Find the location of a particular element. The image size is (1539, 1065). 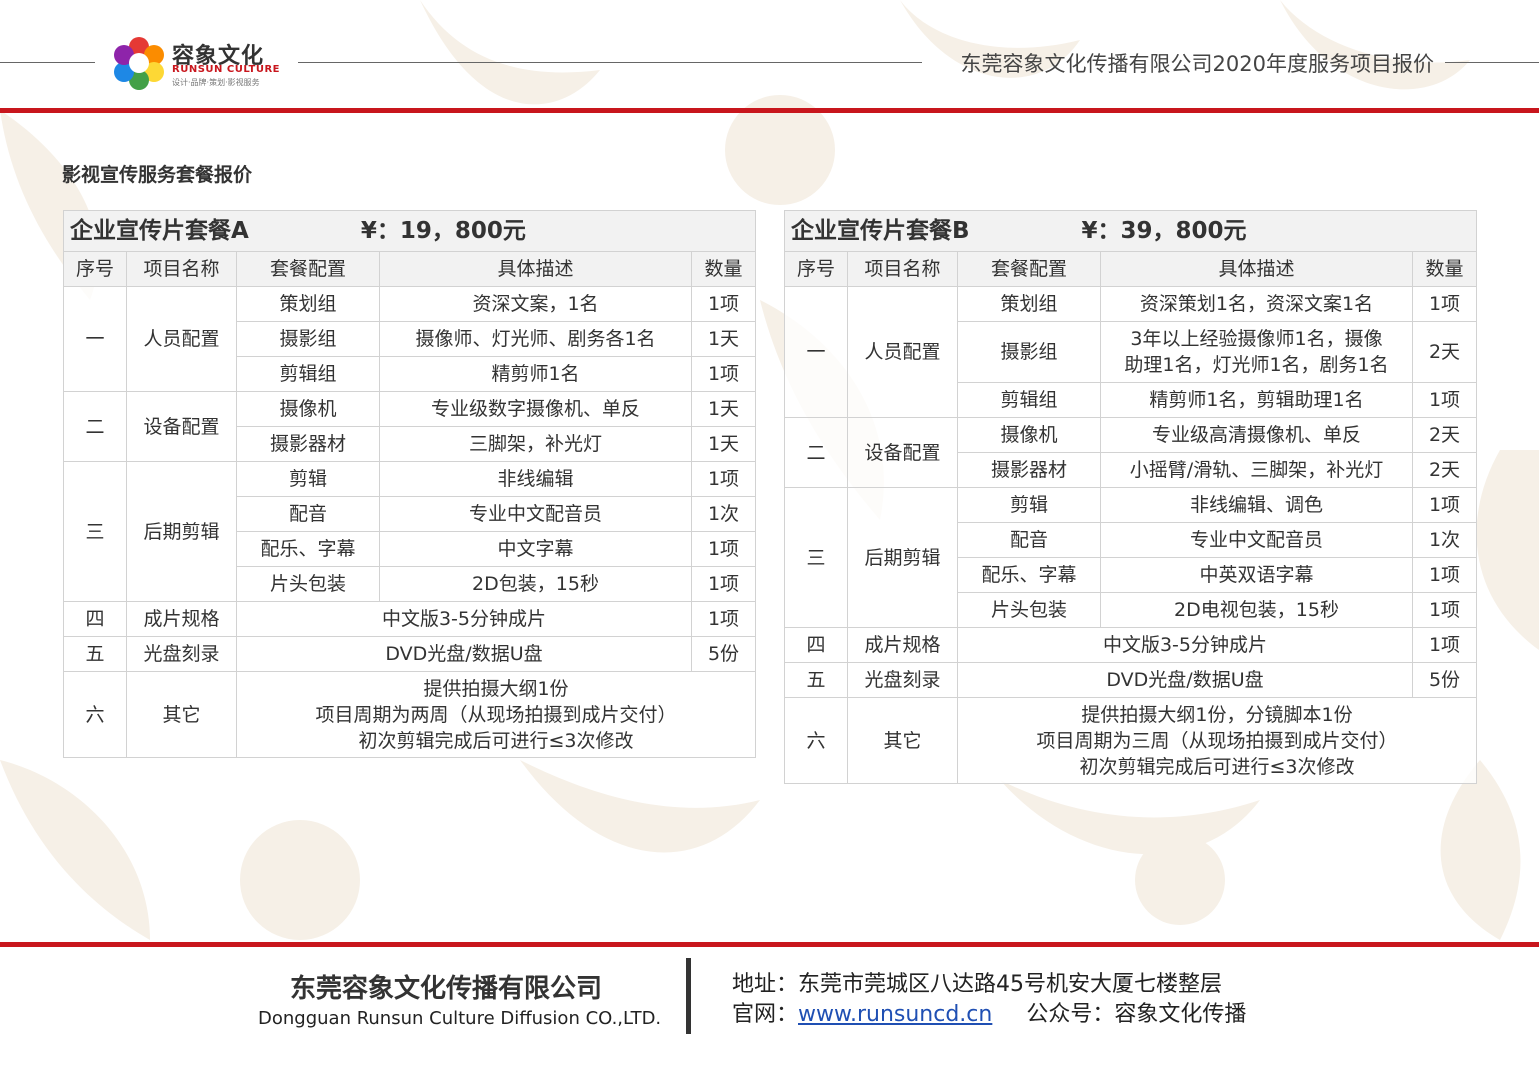

package-header-row: 企业宣传片套餐A ¥：19，800元 is located at coordinates (409, 231).